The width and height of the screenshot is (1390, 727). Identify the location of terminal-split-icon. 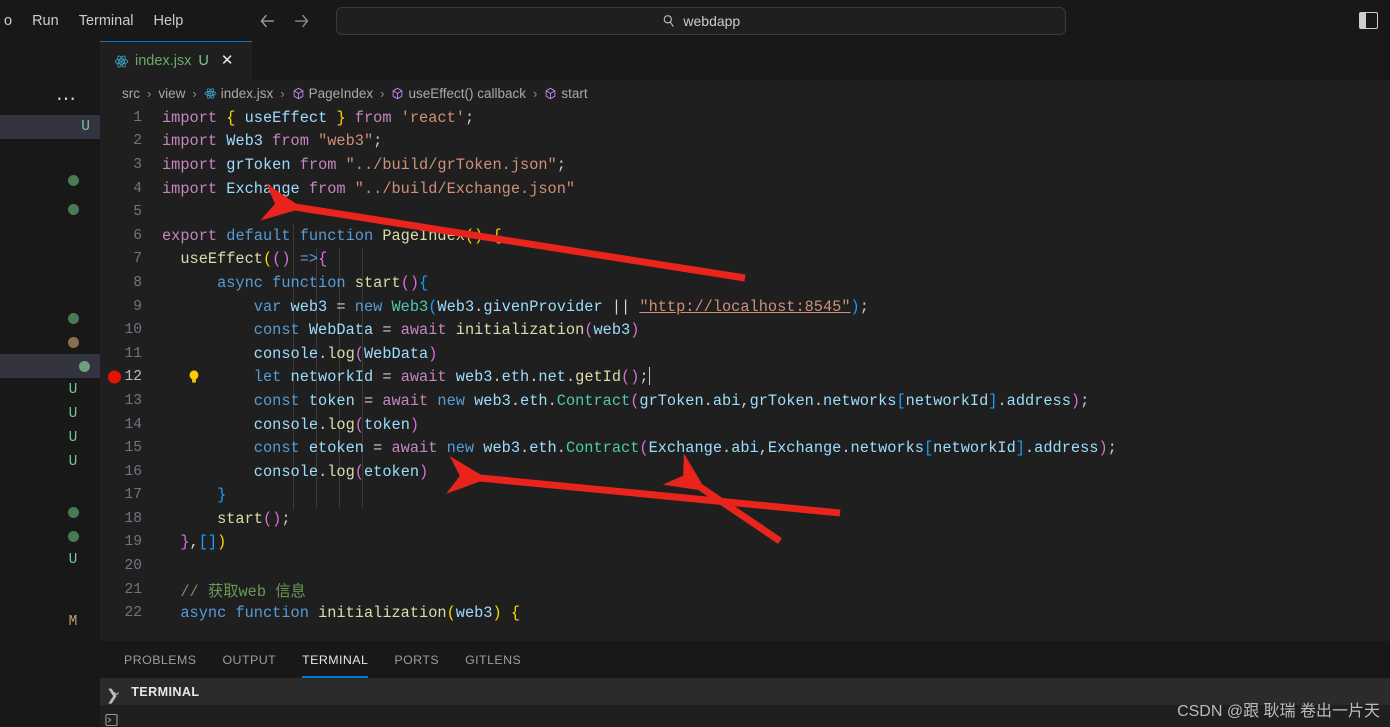
(111, 719).